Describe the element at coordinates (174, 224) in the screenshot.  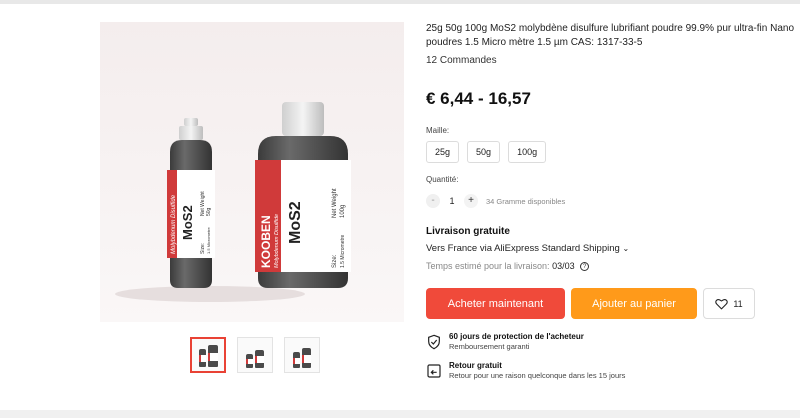
I see `small-bottle-subtitle: Molybdenum Disulfide` at that location.